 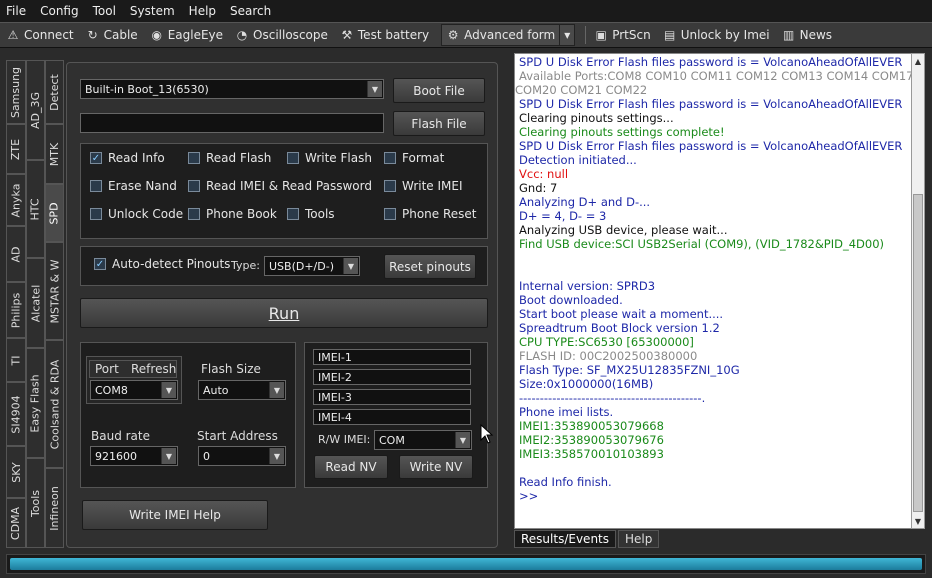 What do you see at coordinates (175, 515) in the screenshot?
I see `write-imei-help-button: Write IMEI Help` at bounding box center [175, 515].